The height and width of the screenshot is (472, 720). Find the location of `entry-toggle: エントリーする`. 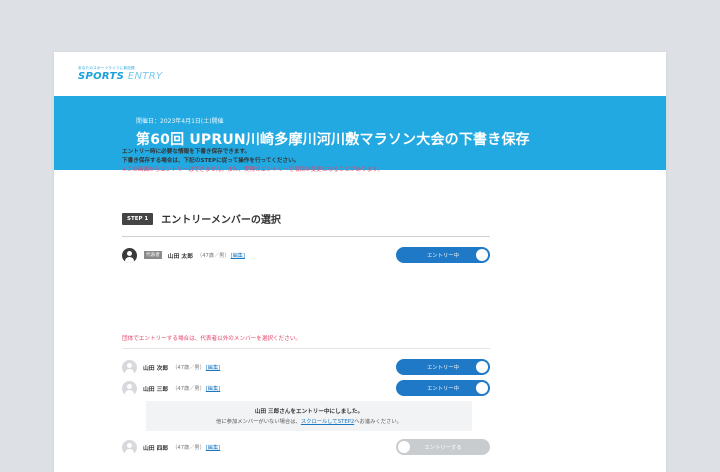

entry-toggle: エントリーする is located at coordinates (443, 447).